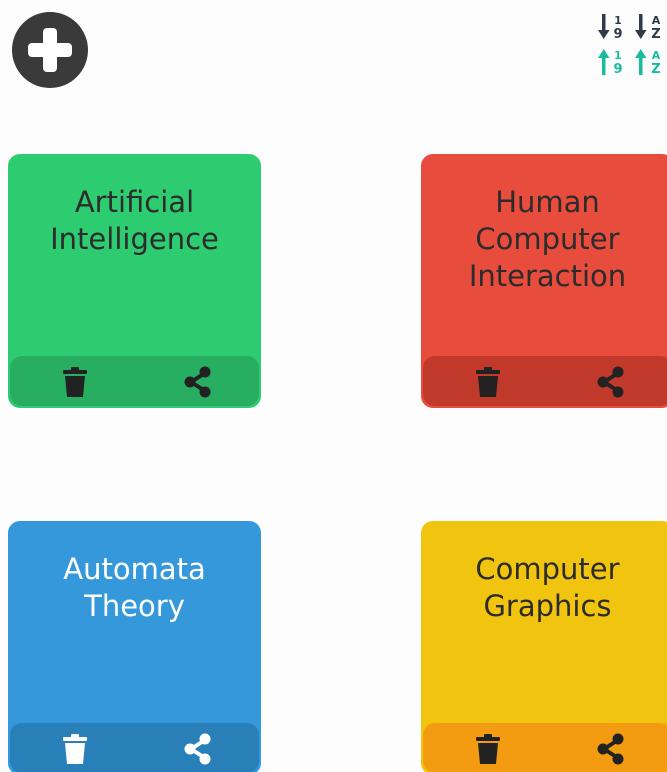 This screenshot has width=667, height=772. I want to click on card-title: Automata Theory, so click(134, 587).